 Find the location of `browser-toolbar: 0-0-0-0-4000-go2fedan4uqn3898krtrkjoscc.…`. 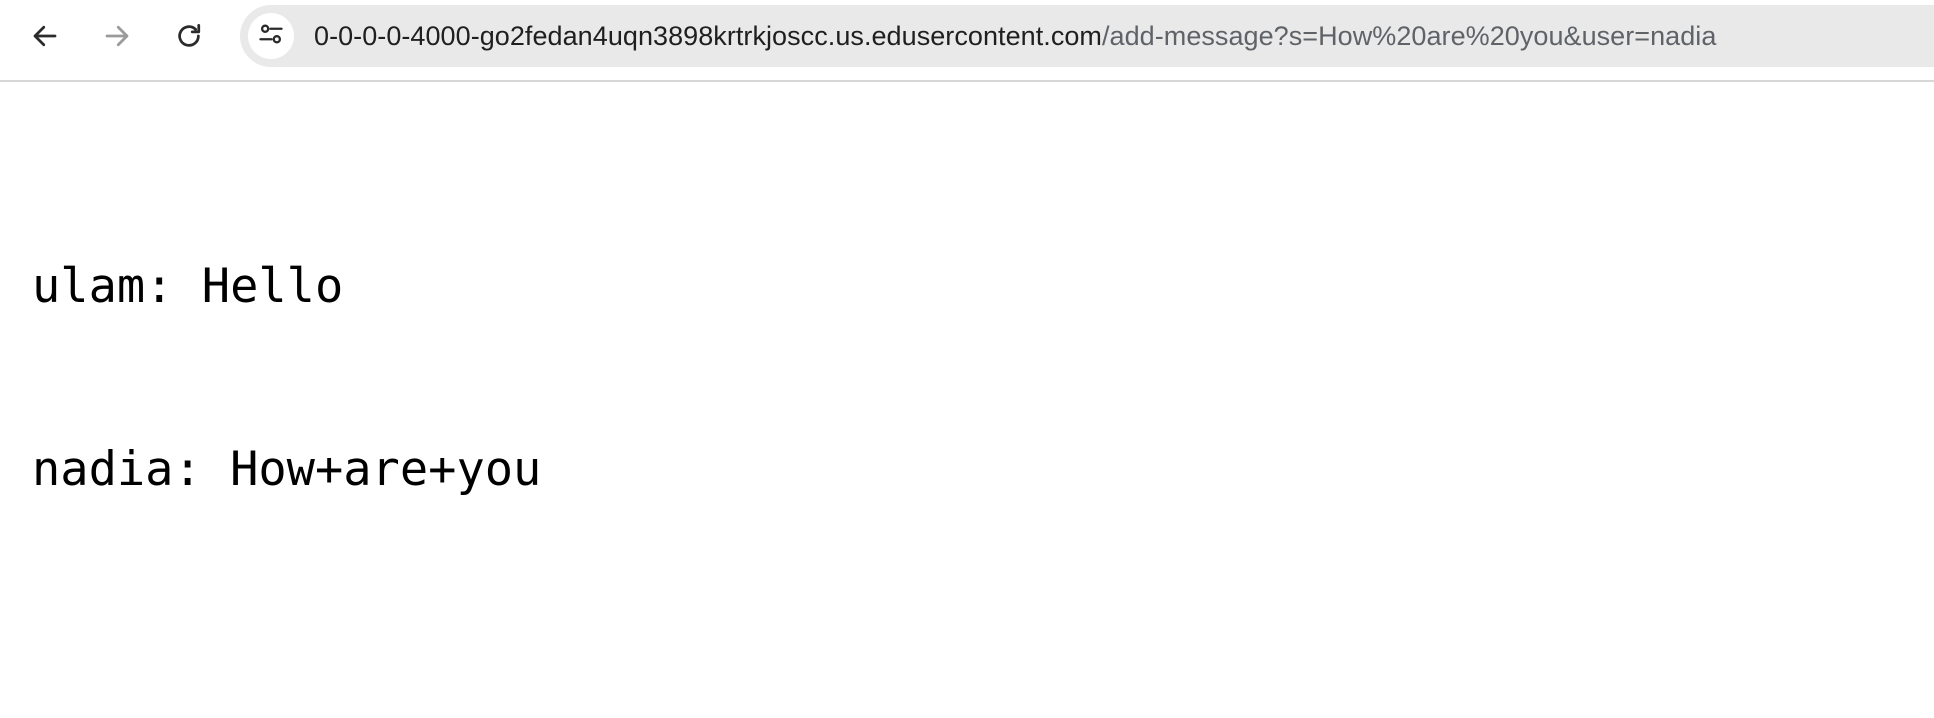

browser-toolbar: 0-0-0-0-4000-go2fedan4uqn3898krtrkjoscc.… is located at coordinates (967, 41).